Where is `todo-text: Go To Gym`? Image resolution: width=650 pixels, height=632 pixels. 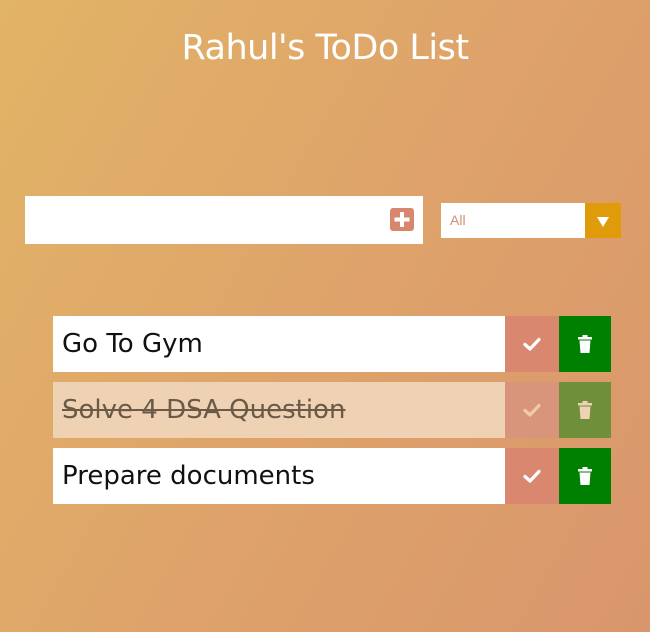
todo-text: Go To Gym is located at coordinates (132, 344).